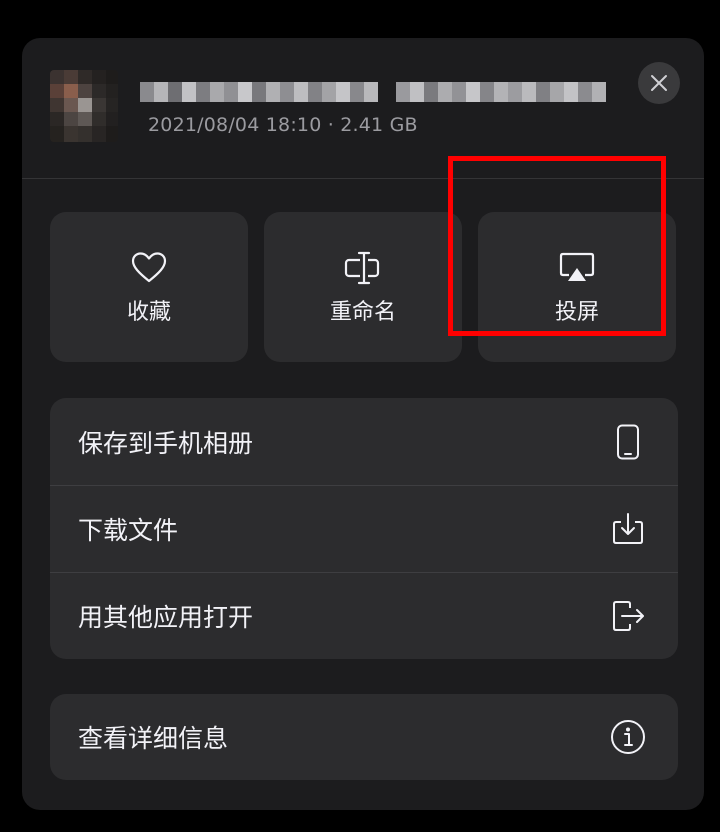 The height and width of the screenshot is (832, 720). I want to click on open-with-label: 用其他应用打开, so click(166, 617).